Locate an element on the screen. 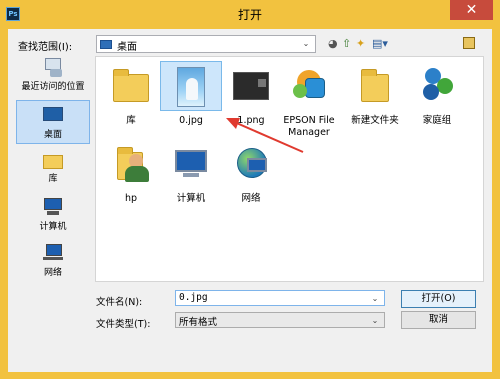 The width and height of the screenshot is (500, 379). epson-app-icon is located at coordinates (309, 86).